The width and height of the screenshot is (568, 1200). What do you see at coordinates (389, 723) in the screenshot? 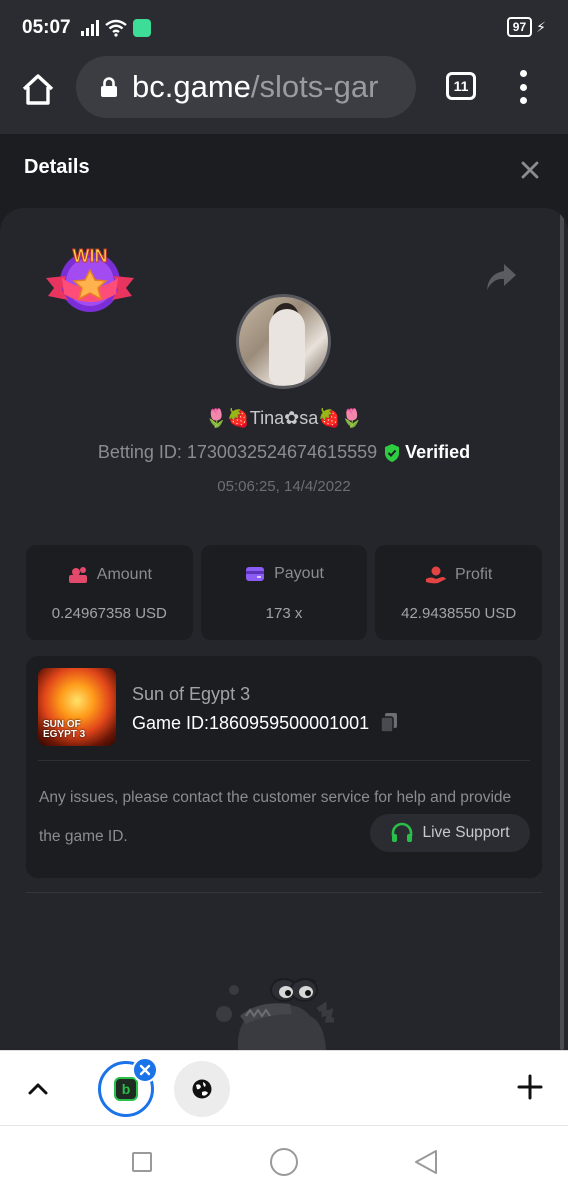
I see `copy-icon` at bounding box center [389, 723].